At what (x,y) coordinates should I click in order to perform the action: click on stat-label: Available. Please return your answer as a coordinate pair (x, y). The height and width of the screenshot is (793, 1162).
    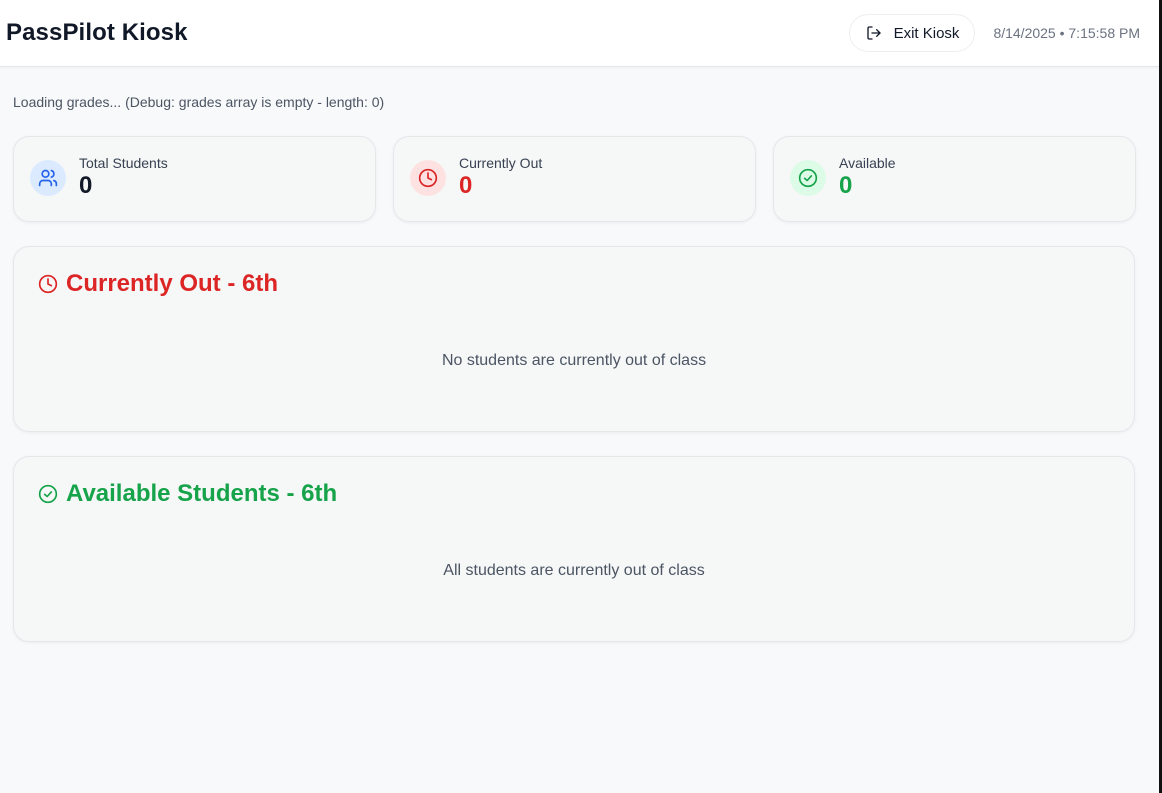
    Looking at the image, I should click on (867, 163).